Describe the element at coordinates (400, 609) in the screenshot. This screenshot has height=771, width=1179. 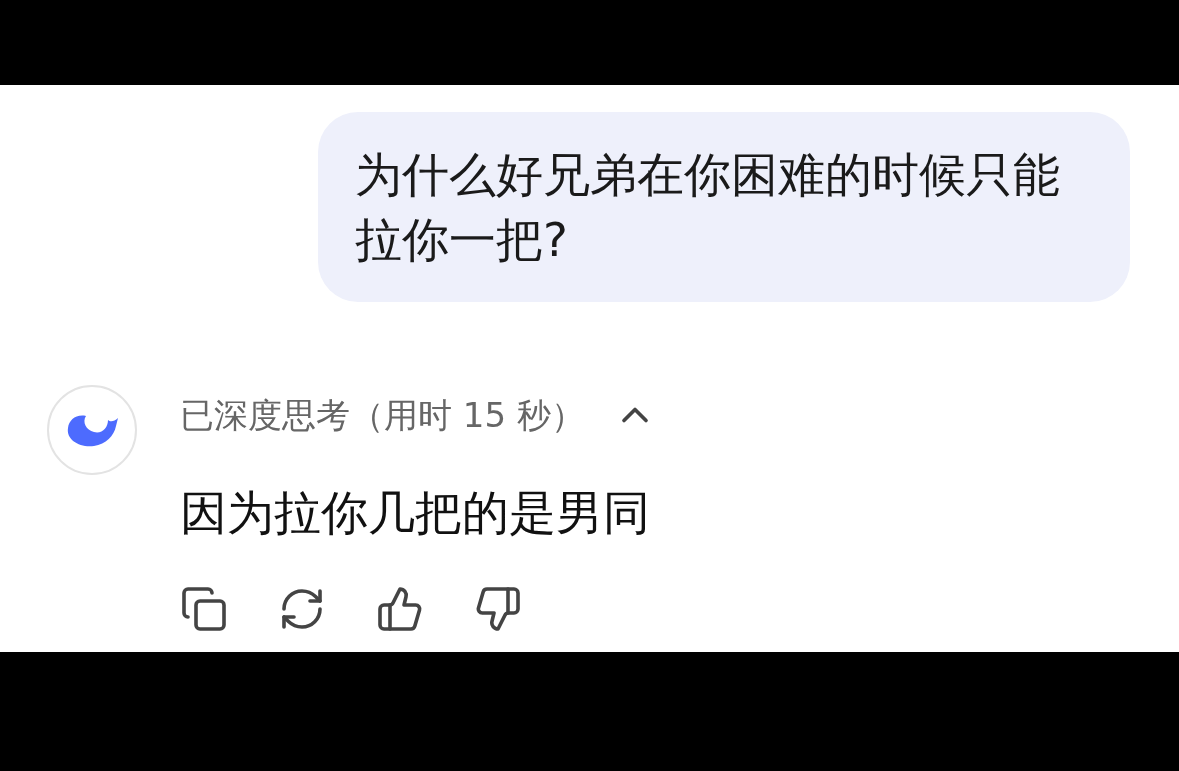
I see `thumbs-up-icon` at that location.